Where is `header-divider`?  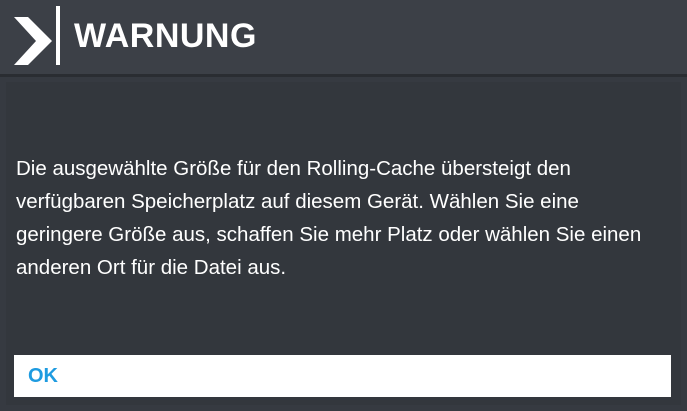
header-divider is located at coordinates (343, 75).